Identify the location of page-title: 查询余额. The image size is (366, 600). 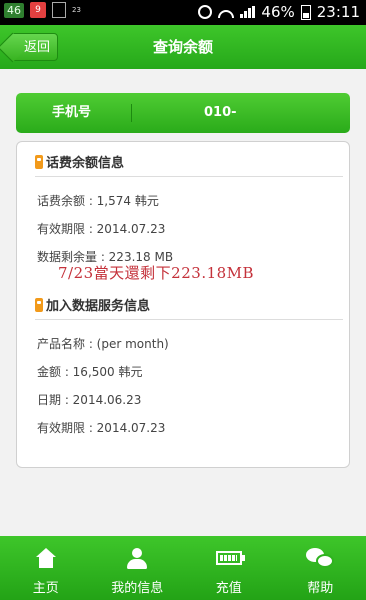
(182, 47).